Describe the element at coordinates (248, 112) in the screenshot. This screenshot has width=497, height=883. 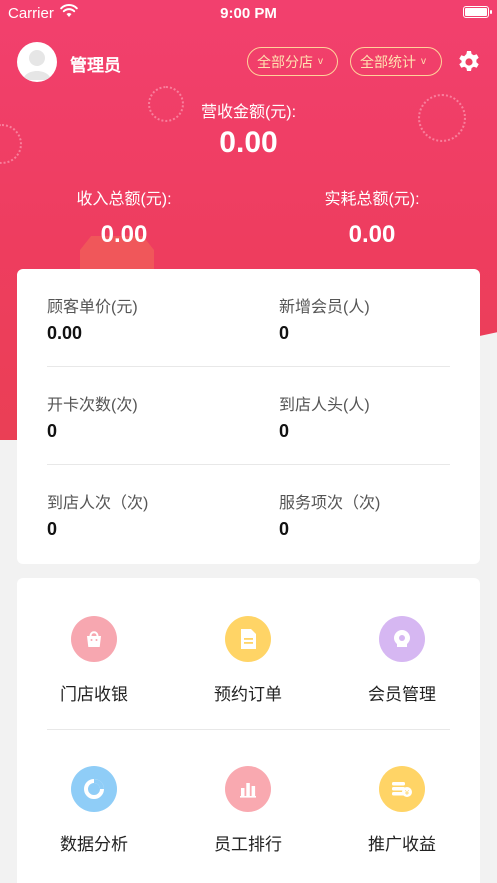
I see `revenue-label: 营收金额(元):` at that location.